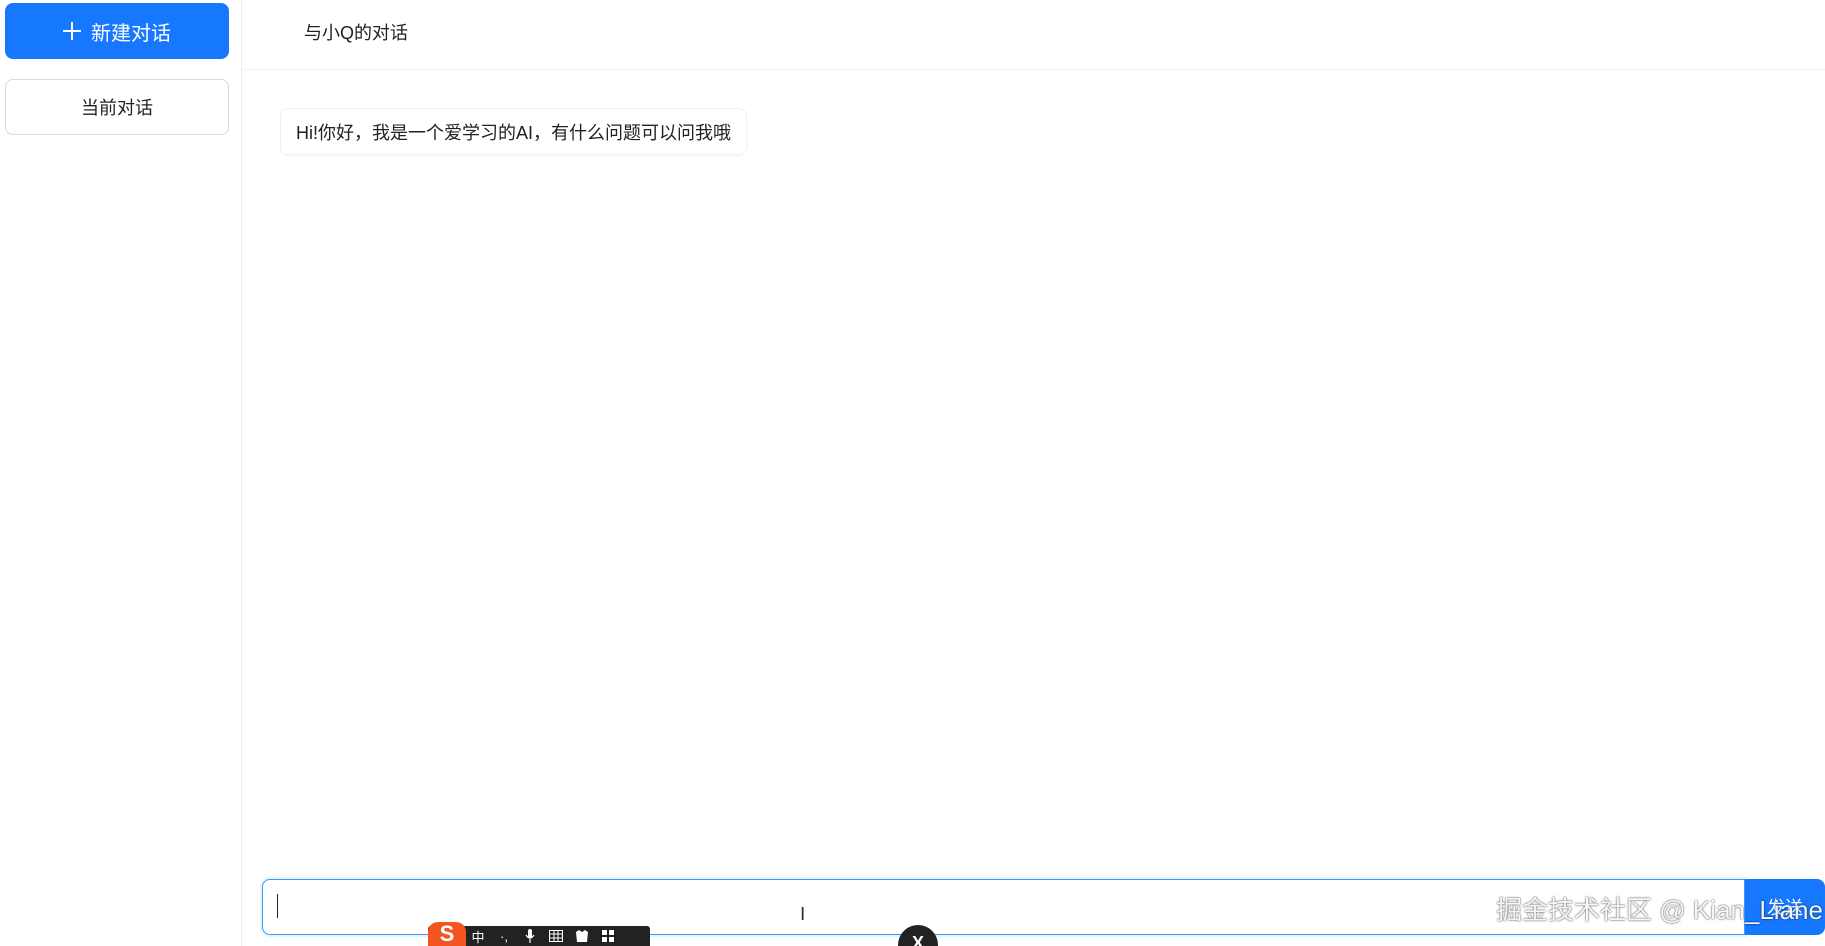 The image size is (1825, 946). I want to click on send-button: 发送, so click(1785, 907).